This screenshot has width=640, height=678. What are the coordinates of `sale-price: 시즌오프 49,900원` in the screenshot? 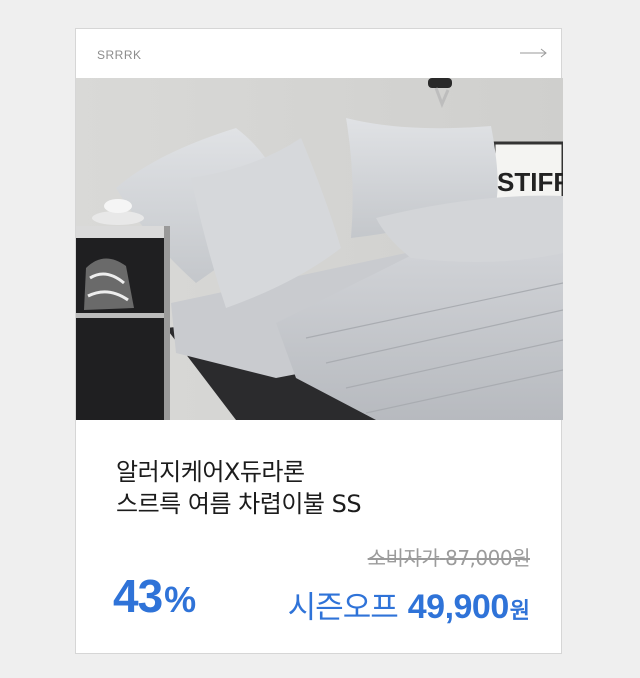 It's located at (409, 604).